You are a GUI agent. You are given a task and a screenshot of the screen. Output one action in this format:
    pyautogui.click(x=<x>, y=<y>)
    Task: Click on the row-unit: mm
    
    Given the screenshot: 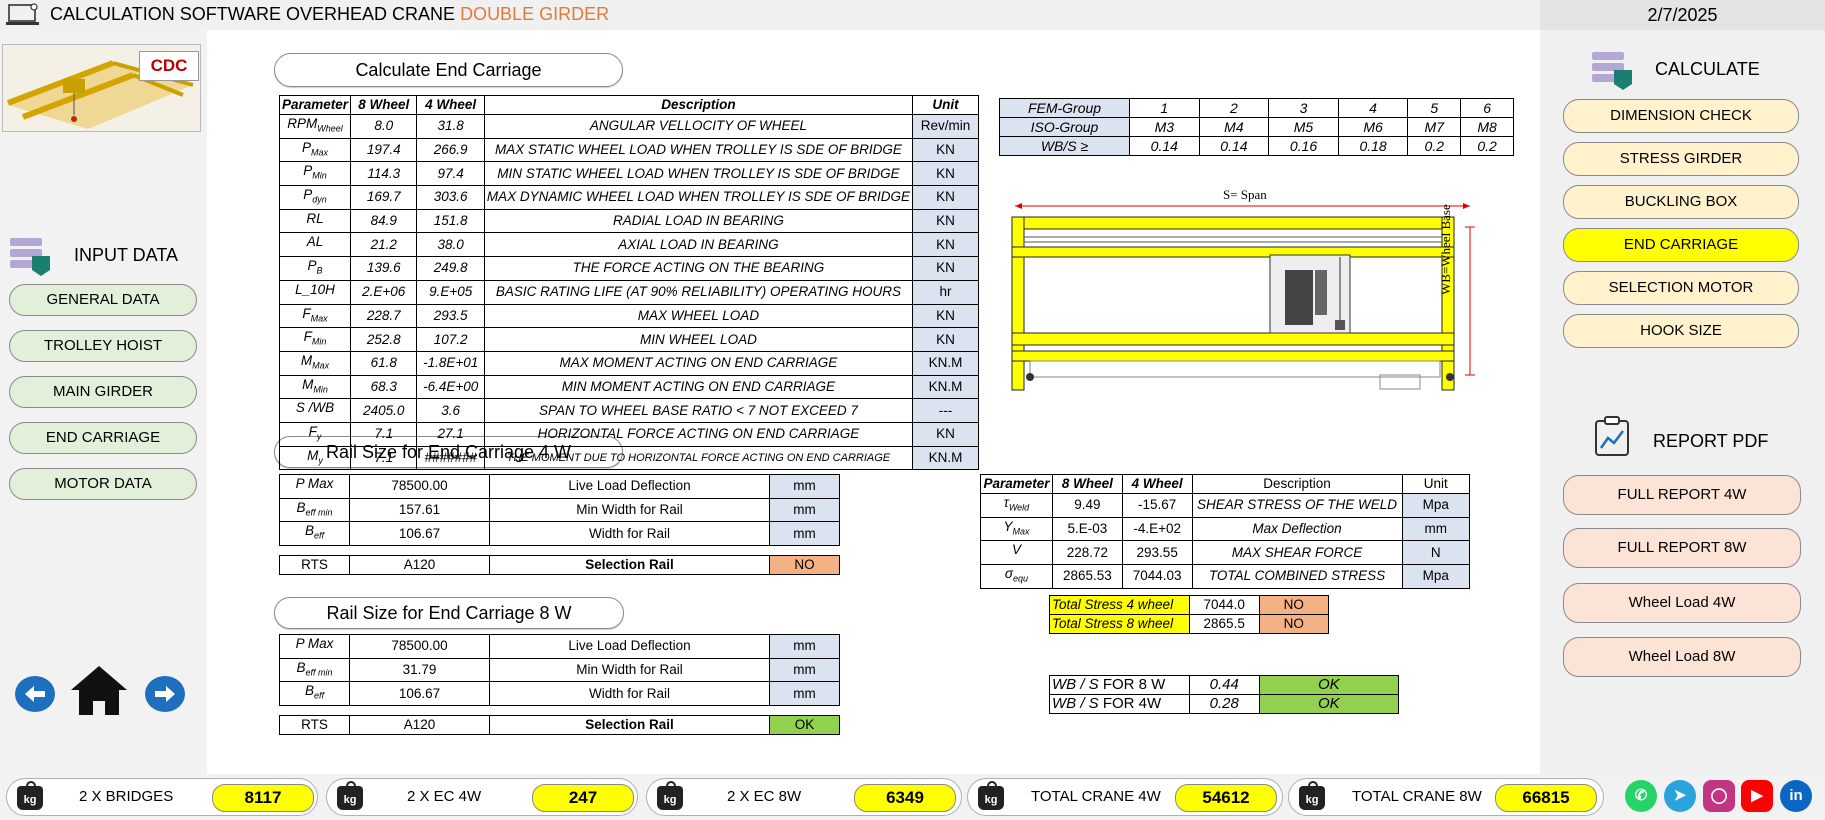 What is the action you would take?
    pyautogui.click(x=804, y=670)
    